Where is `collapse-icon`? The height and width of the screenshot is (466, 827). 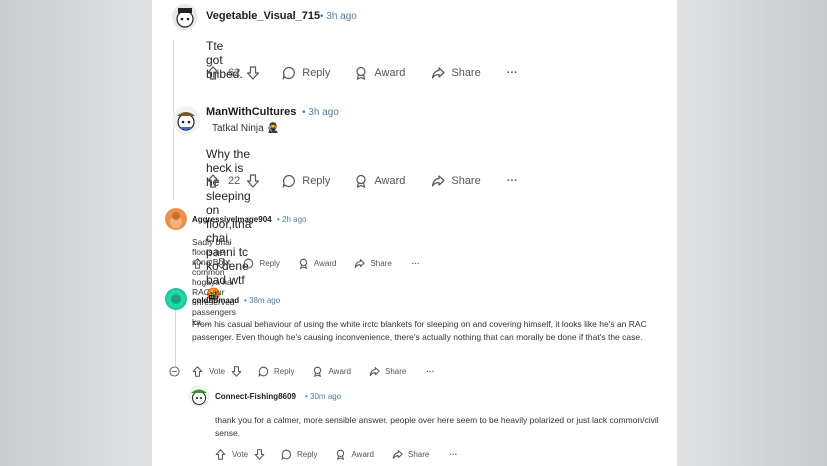
collapse-icon is located at coordinates (174, 371).